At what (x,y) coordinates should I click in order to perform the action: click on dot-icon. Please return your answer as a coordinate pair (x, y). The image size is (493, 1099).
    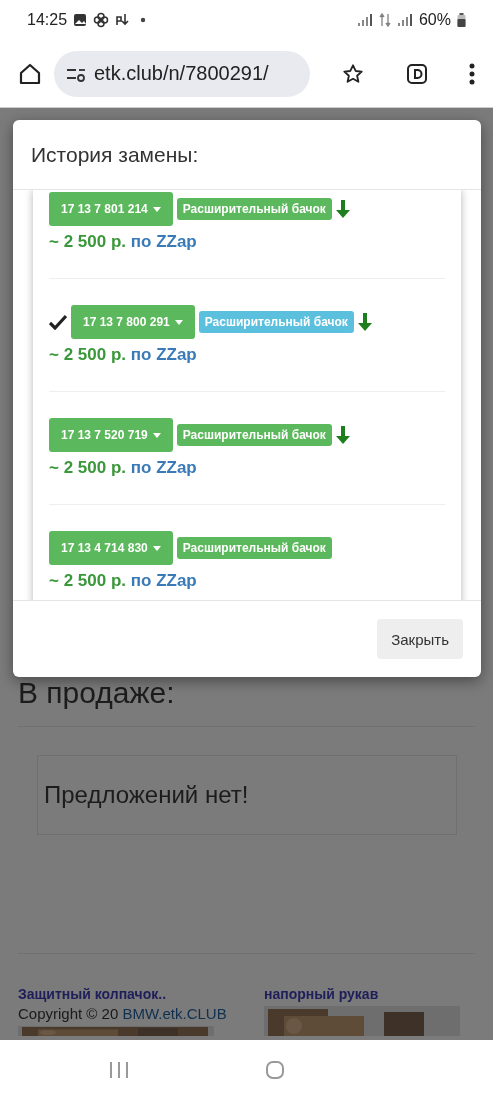
    Looking at the image, I should click on (143, 20).